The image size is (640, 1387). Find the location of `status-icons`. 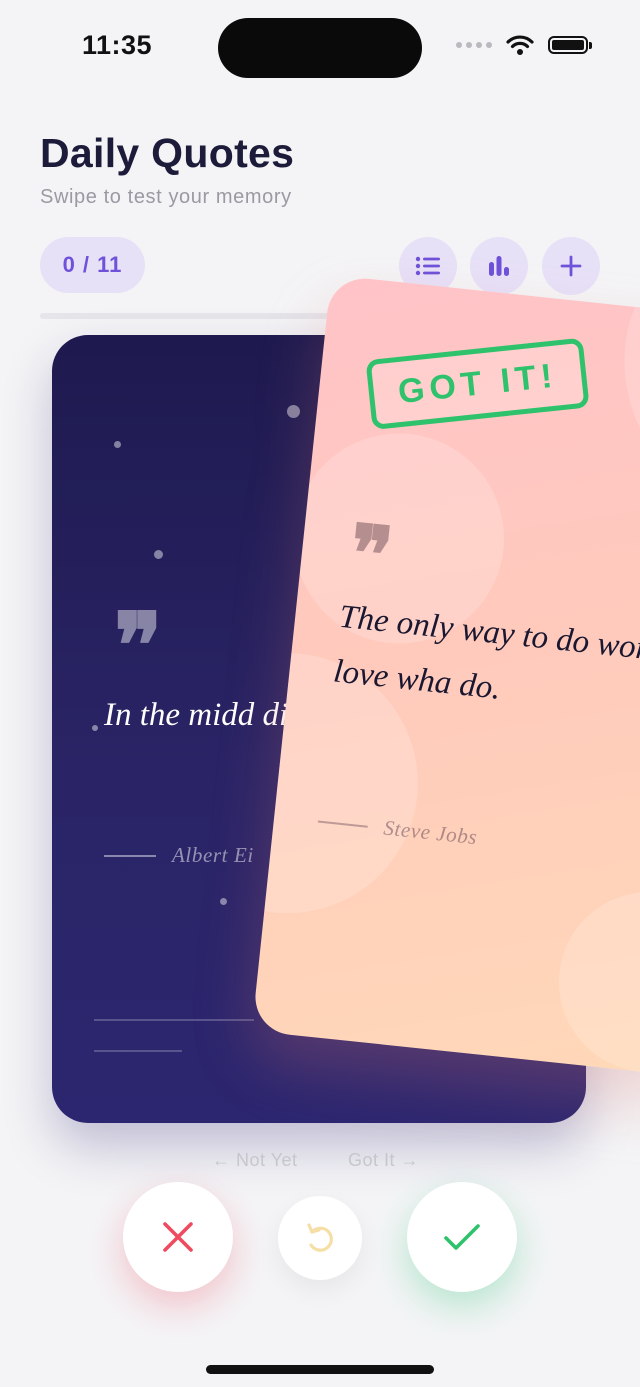

status-icons is located at coordinates (524, 45).